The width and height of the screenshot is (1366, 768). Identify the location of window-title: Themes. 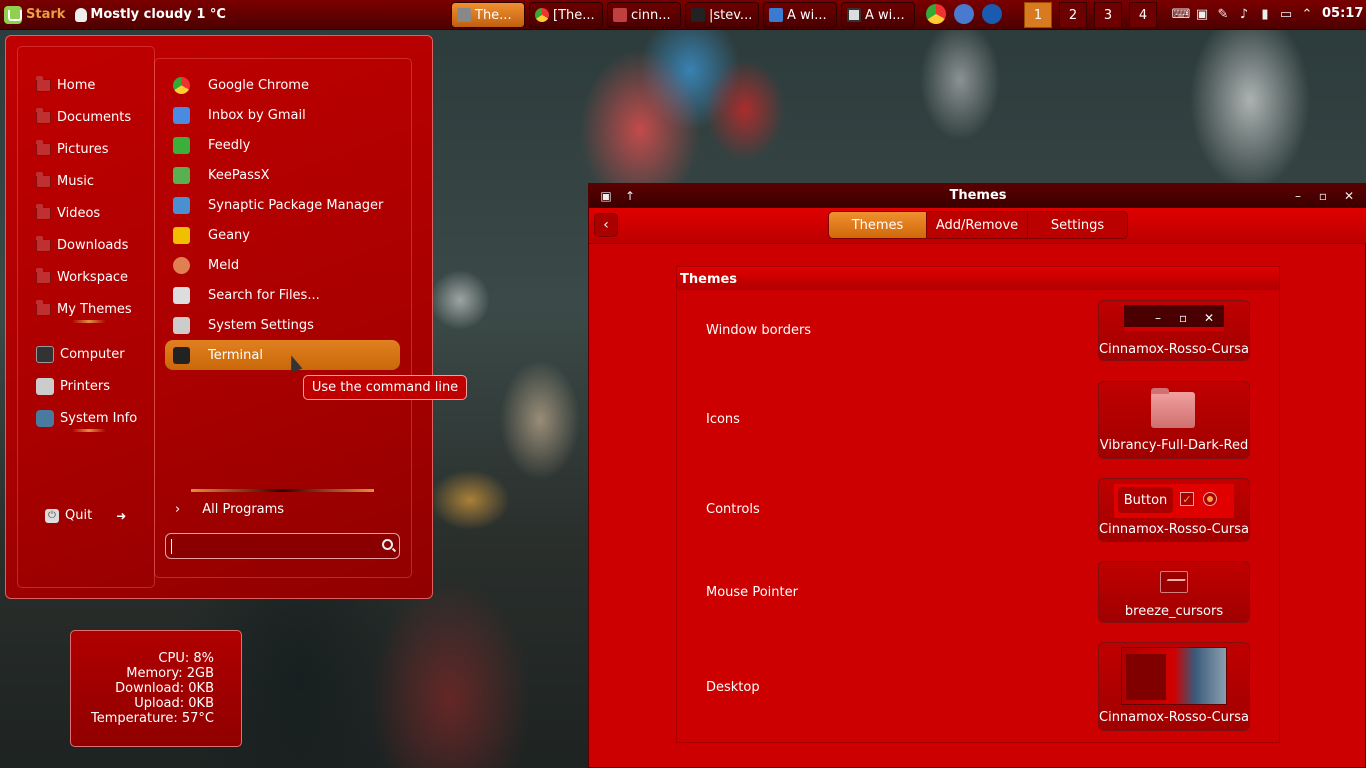
(978, 195).